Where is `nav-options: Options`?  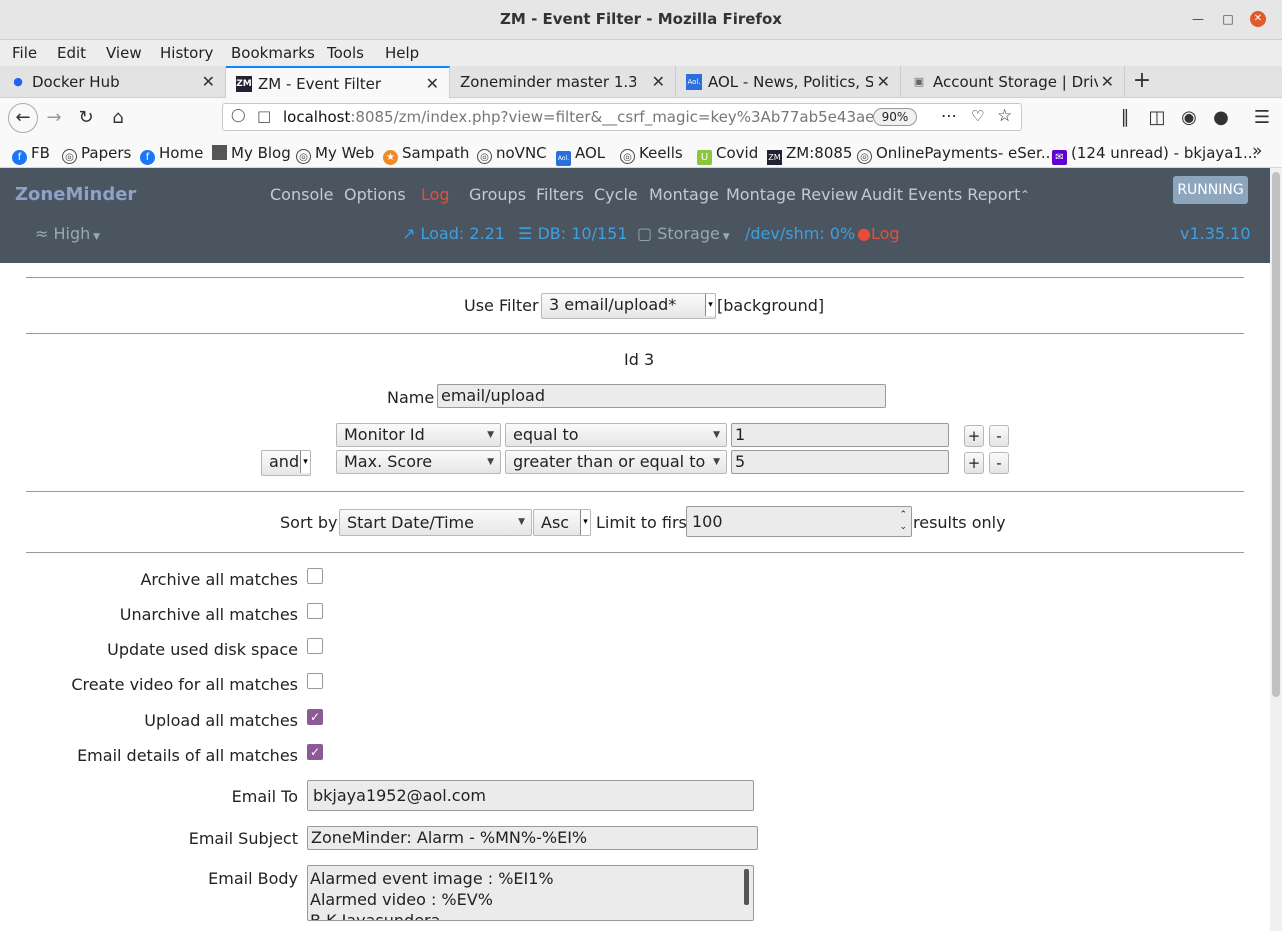 nav-options: Options is located at coordinates (375, 194).